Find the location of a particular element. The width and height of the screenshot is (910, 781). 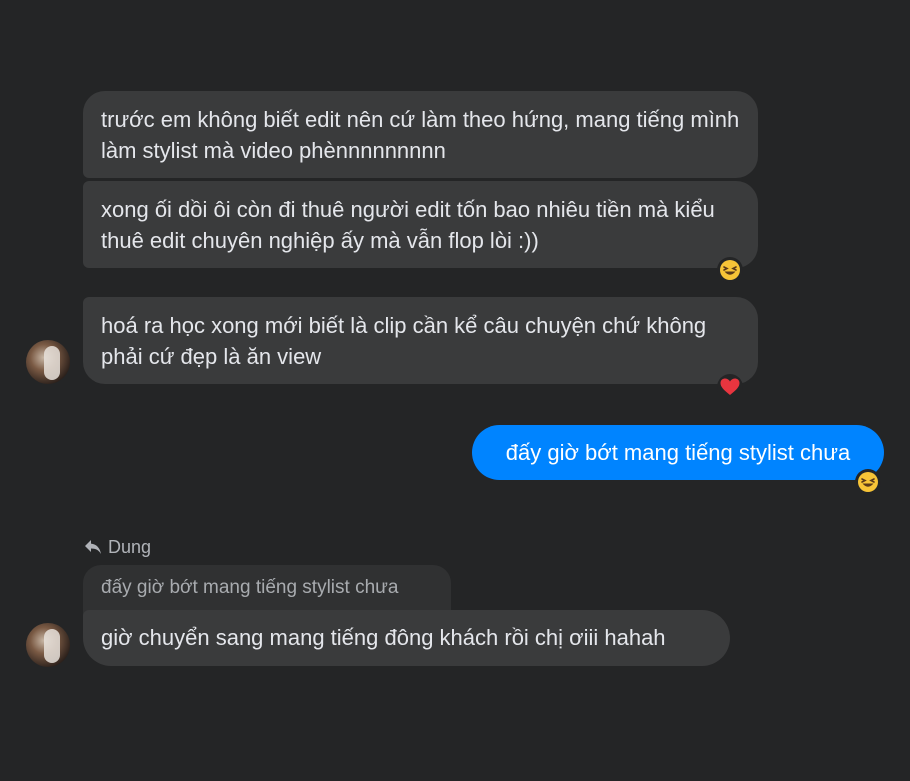

reply-to-name: Dung is located at coordinates (130, 546).